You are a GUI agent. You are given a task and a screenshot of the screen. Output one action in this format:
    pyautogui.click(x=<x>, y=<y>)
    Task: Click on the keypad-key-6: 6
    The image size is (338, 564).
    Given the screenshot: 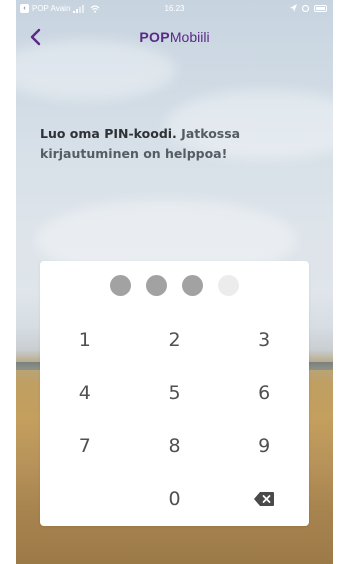 What is the action you would take?
    pyautogui.click(x=264, y=392)
    